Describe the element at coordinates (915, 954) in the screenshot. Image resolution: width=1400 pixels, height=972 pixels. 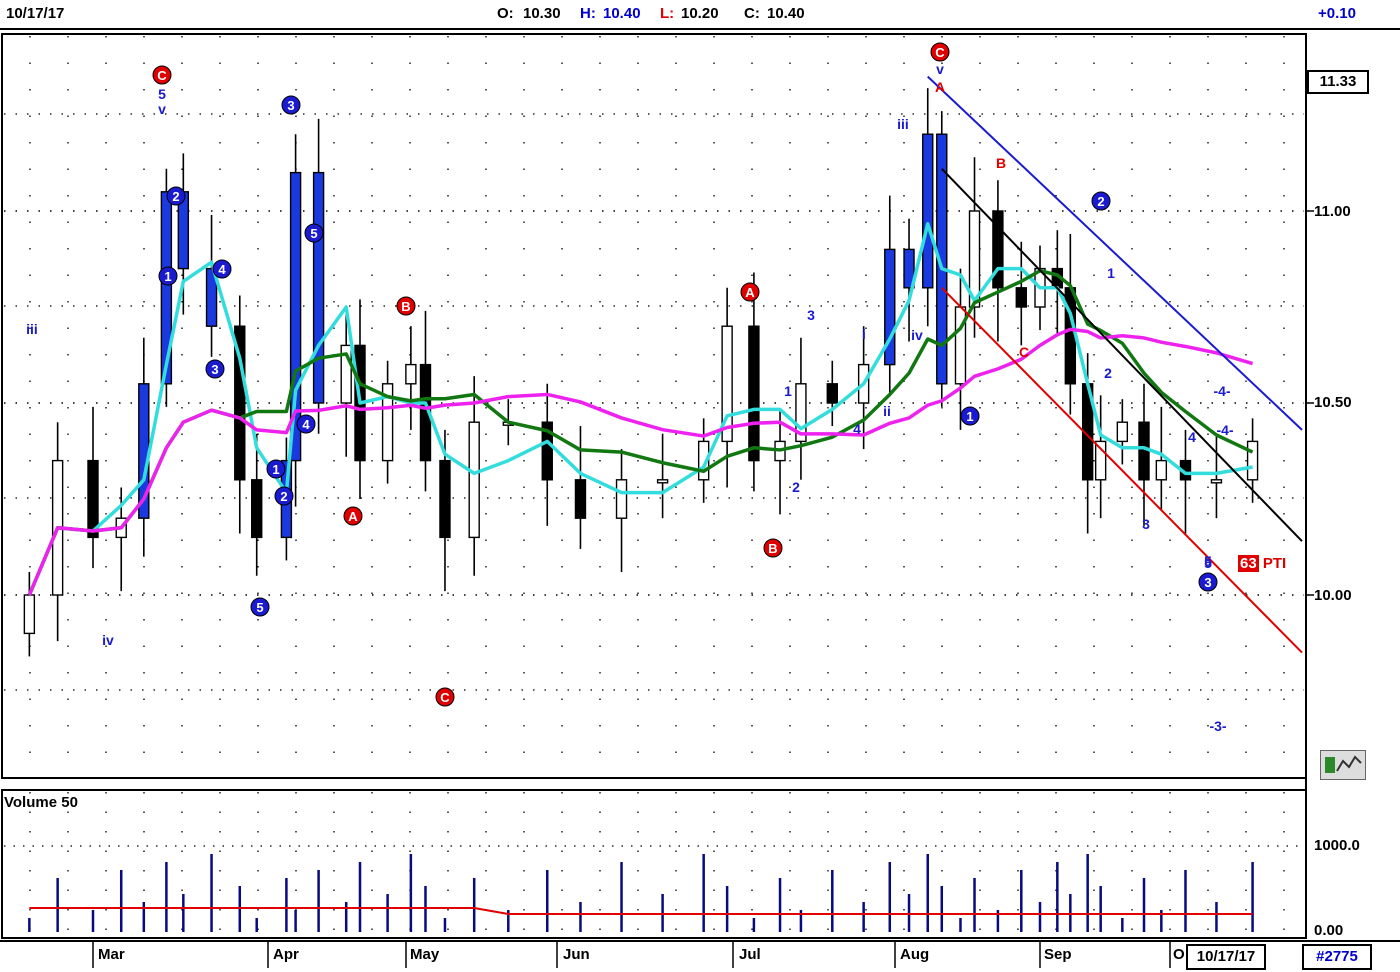
I see `month-aug: Aug` at that location.